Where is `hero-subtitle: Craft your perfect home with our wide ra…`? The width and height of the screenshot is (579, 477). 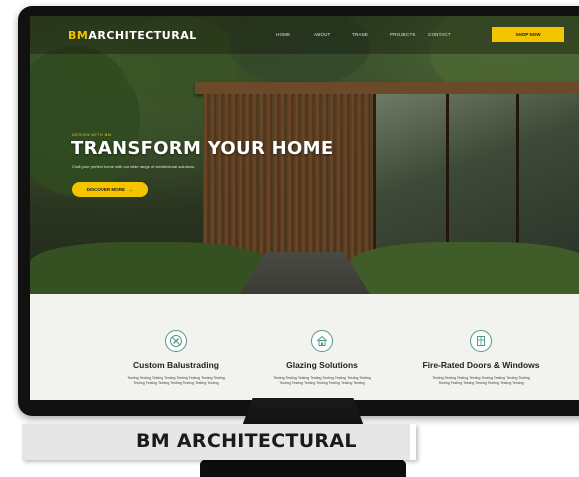 hero-subtitle: Craft your perfect home with our wide ra… is located at coordinates (134, 166).